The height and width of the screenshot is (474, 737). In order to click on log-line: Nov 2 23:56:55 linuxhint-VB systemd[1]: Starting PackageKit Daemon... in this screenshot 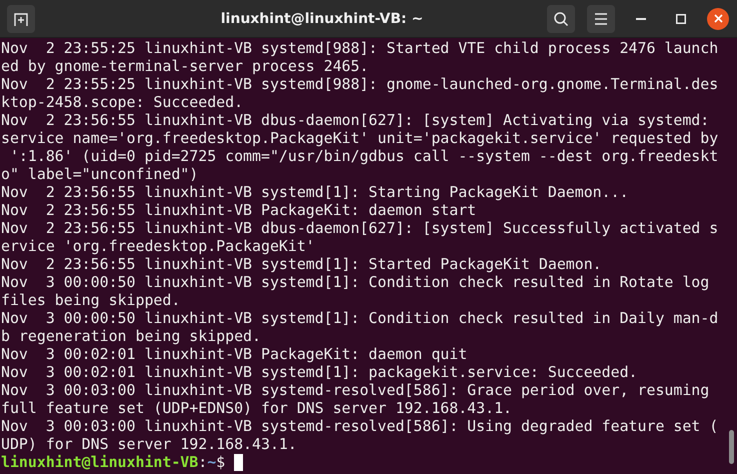, I will do `click(315, 192)`.